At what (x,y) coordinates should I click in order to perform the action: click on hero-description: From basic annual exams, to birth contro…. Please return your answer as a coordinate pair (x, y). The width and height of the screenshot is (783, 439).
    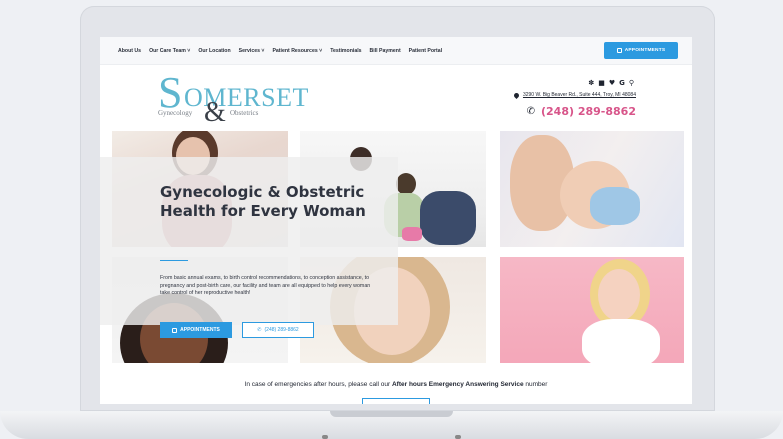
    Looking at the image, I should click on (265, 285).